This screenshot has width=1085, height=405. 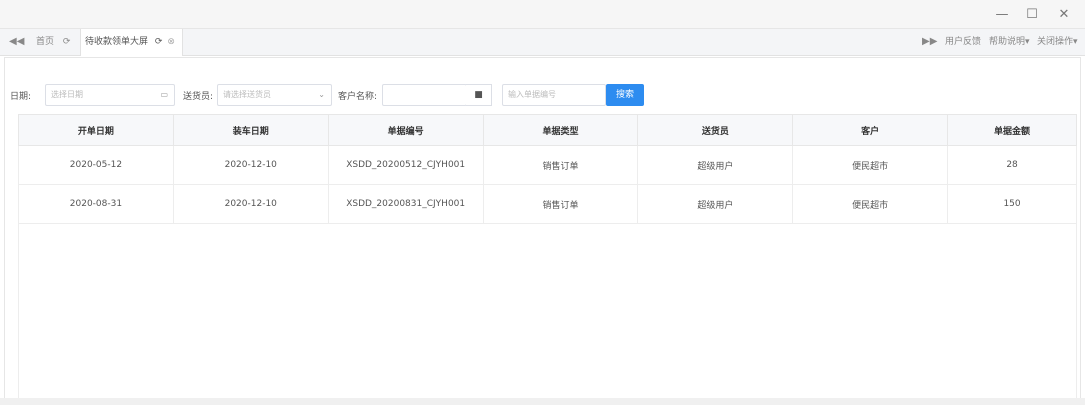 I want to click on column-header: 装车日期, so click(x=250, y=130).